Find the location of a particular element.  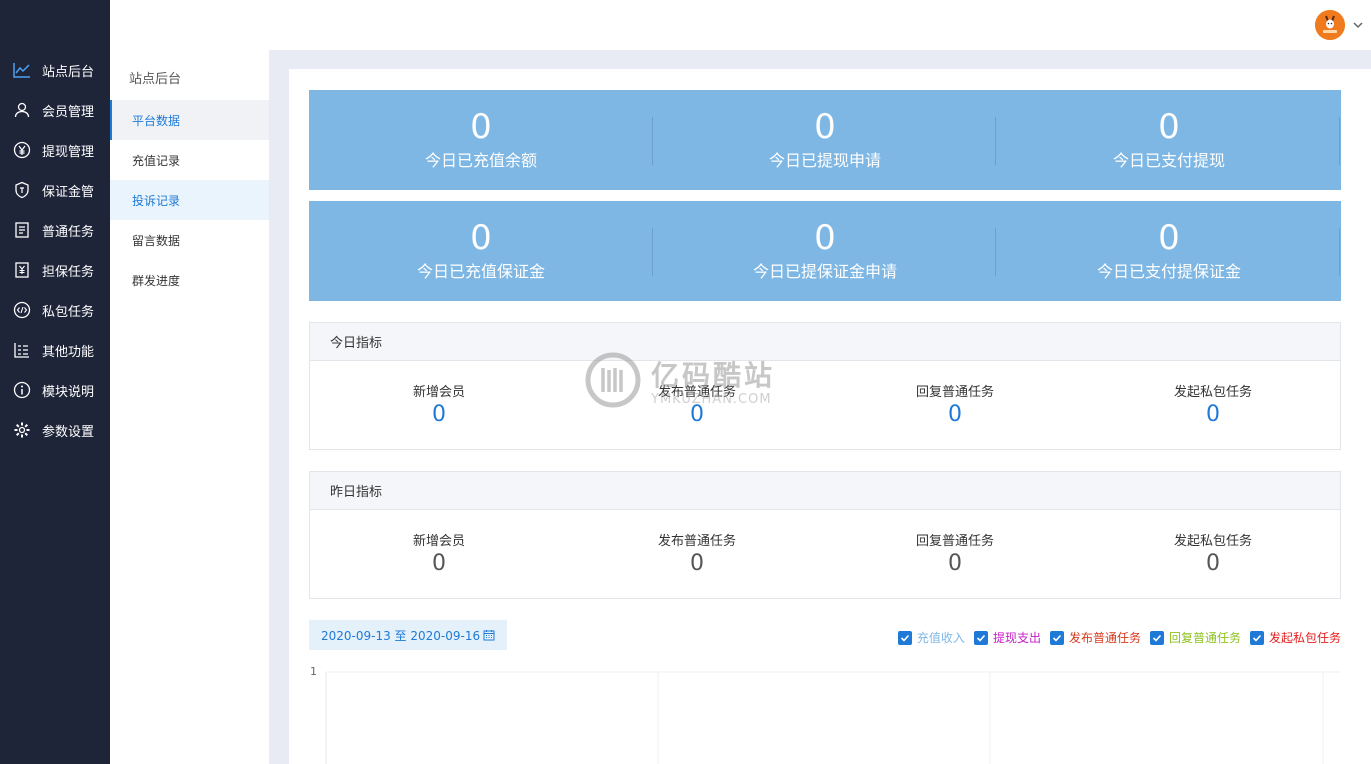

legend-label: 提现支出 is located at coordinates (1016, 638).